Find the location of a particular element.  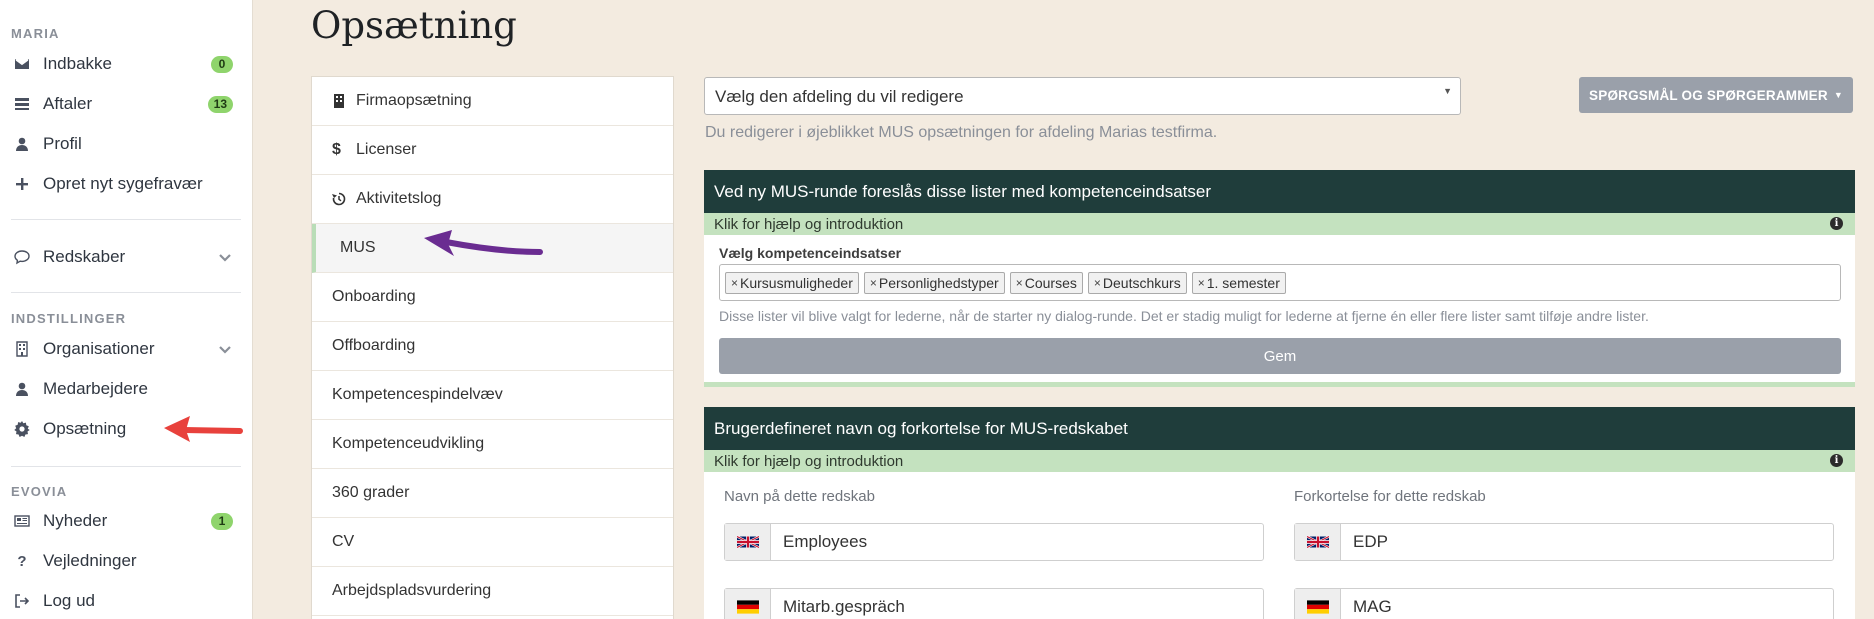

save-button: Gem is located at coordinates (1280, 356).